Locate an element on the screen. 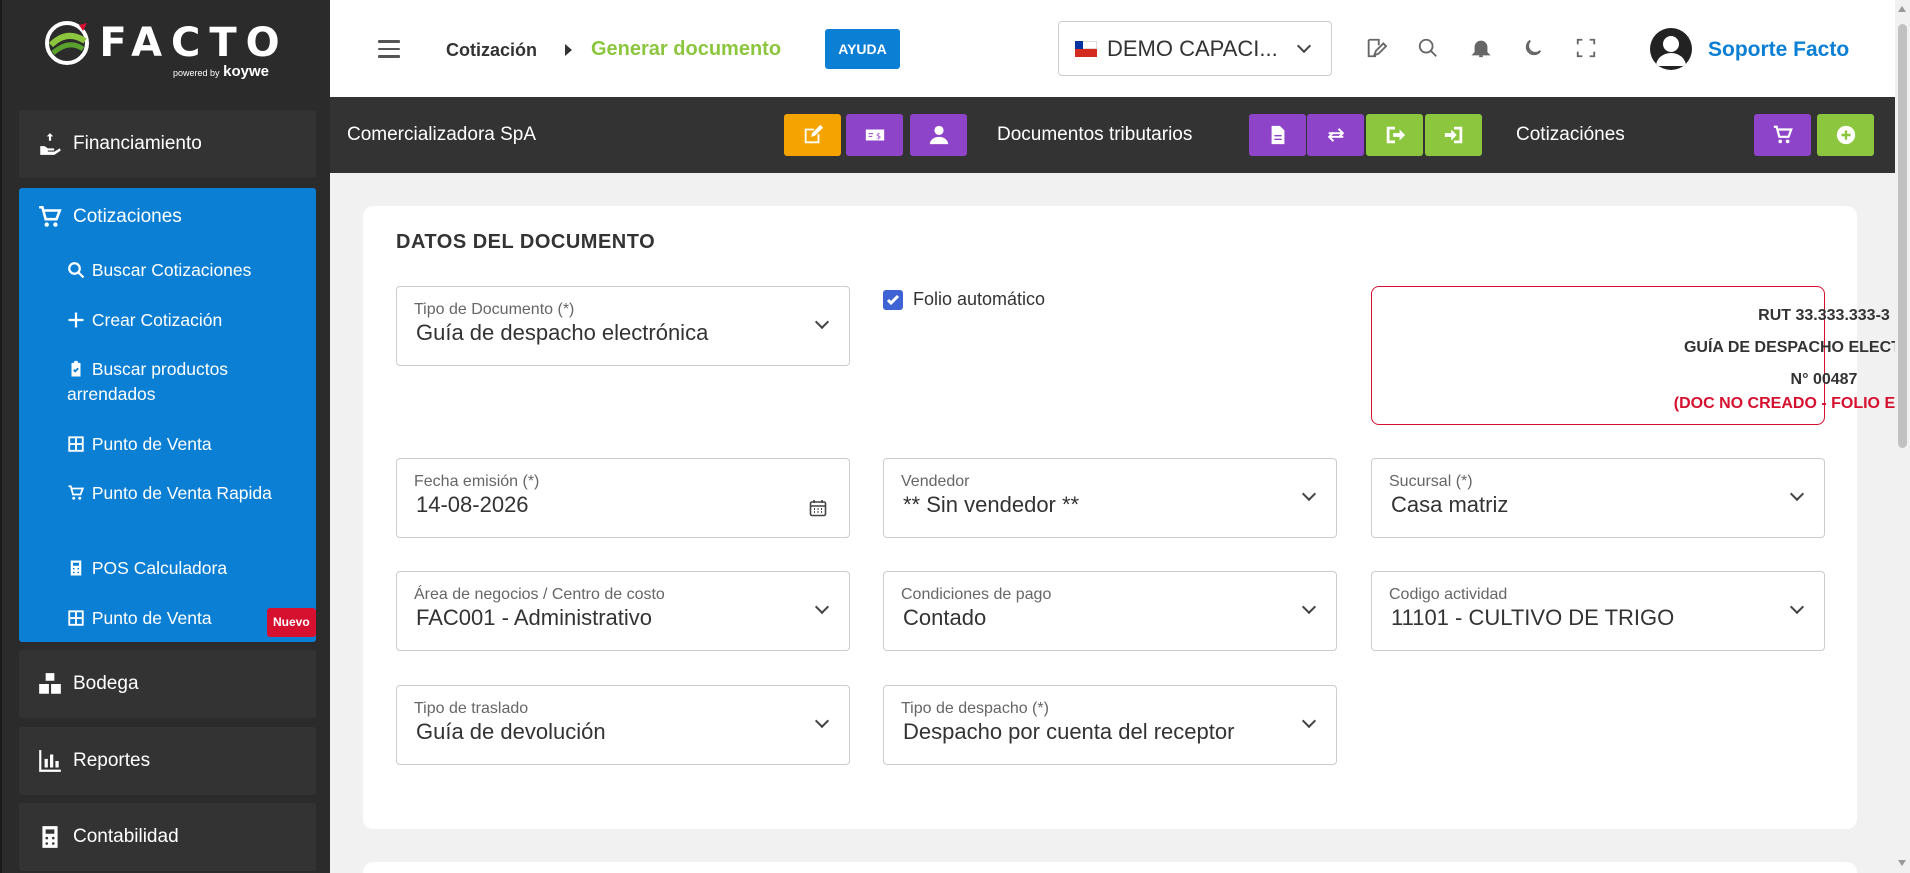  facto-logo: FACTO powered by koywe is located at coordinates (166, 49).